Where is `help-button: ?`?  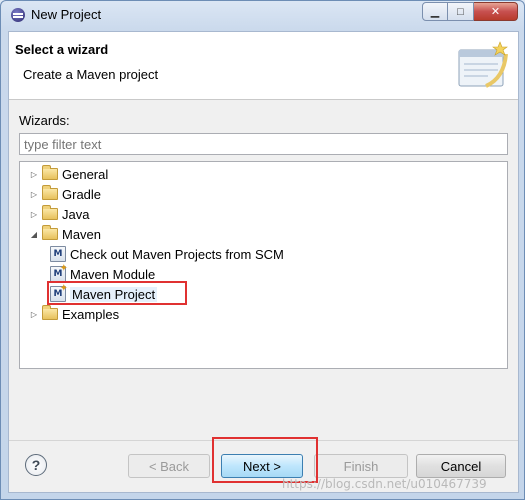
help-button: ? is located at coordinates (36, 465).